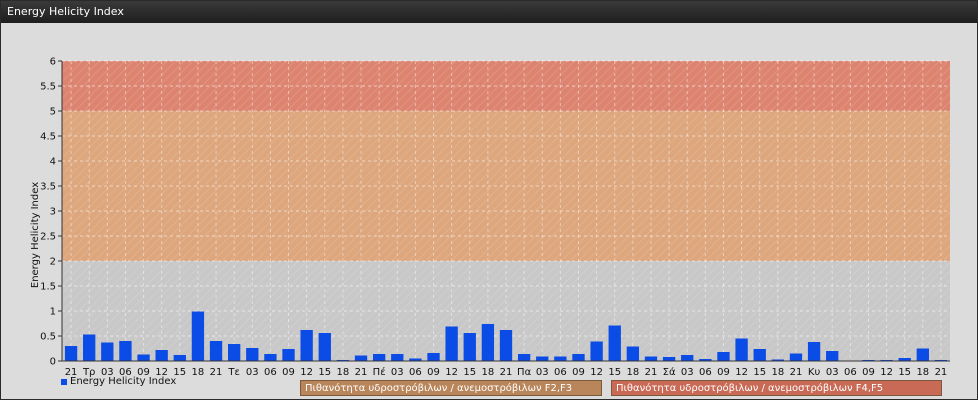 This screenshot has width=978, height=403. What do you see at coordinates (48, 87) in the screenshot?
I see `y-tick-label: 5.5` at bounding box center [48, 87].